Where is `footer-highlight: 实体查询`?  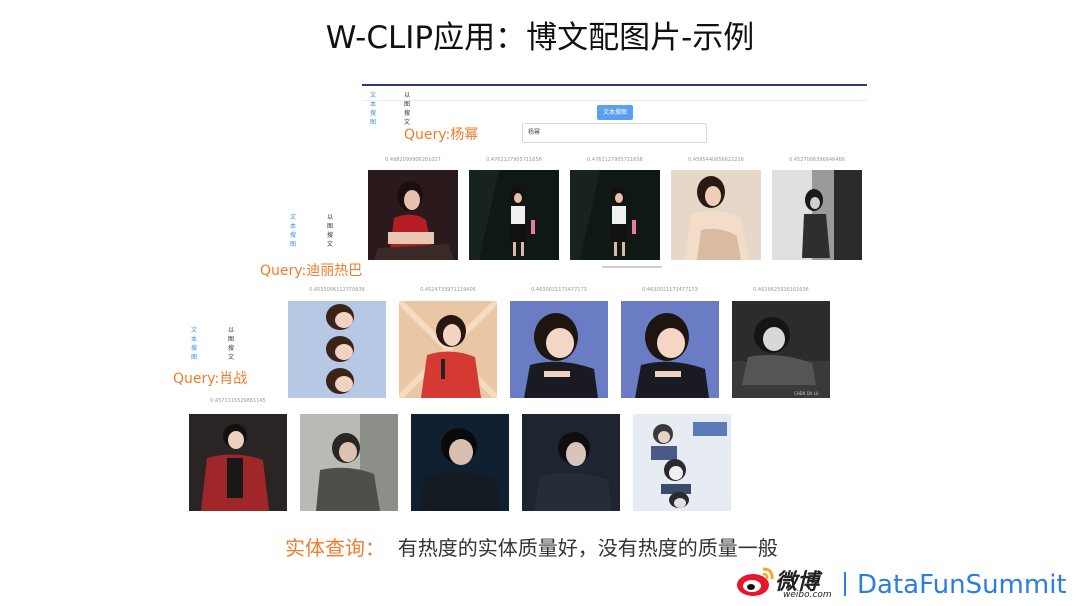 footer-highlight: 实体查询 is located at coordinates (325, 548).